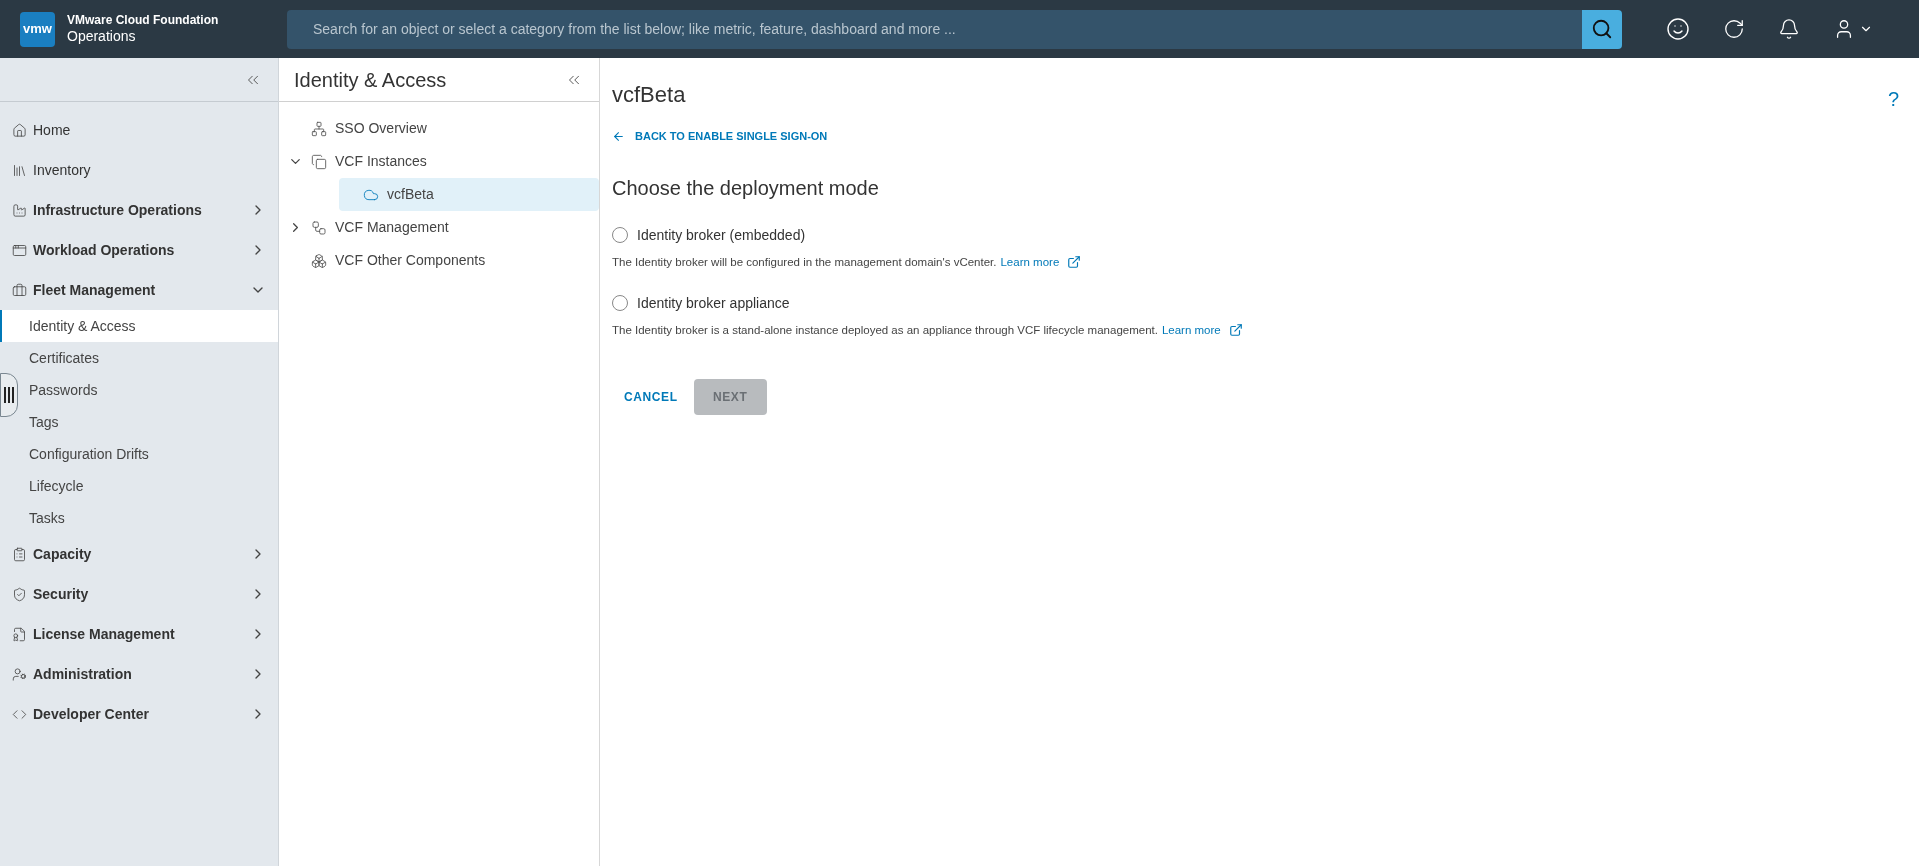  Describe the element at coordinates (104, 250) in the screenshot. I see `nav-label: Workload Operations` at that location.